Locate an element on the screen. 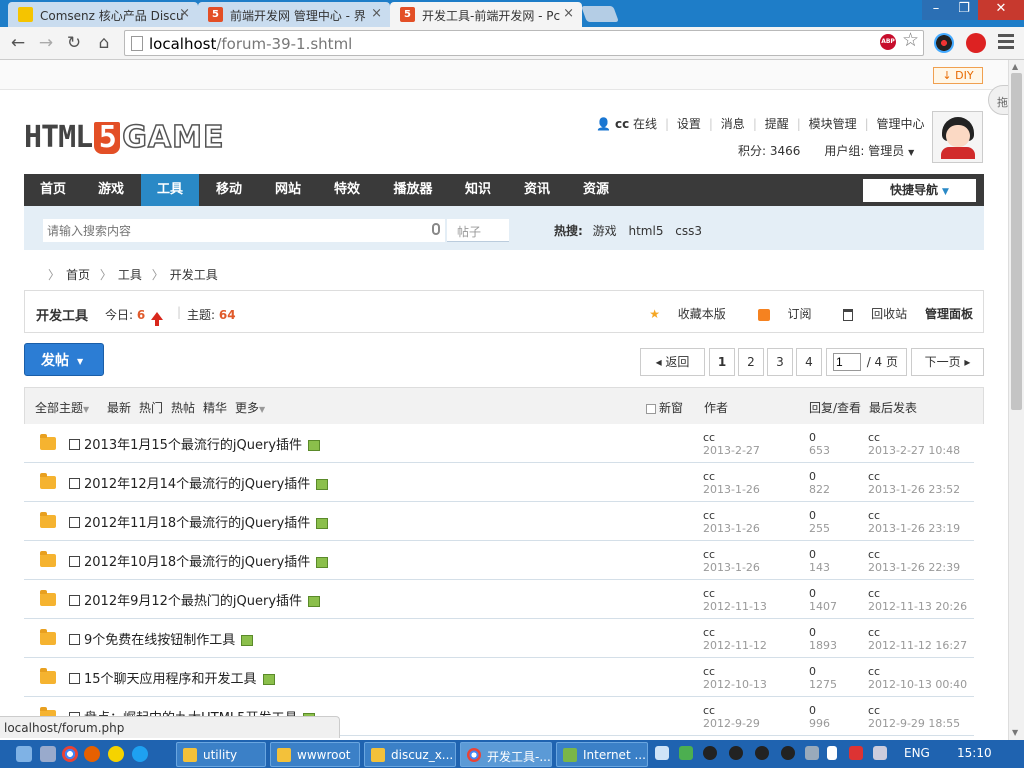  thread-title: 15个聊天应用程序和开发工具 is located at coordinates (172, 677).